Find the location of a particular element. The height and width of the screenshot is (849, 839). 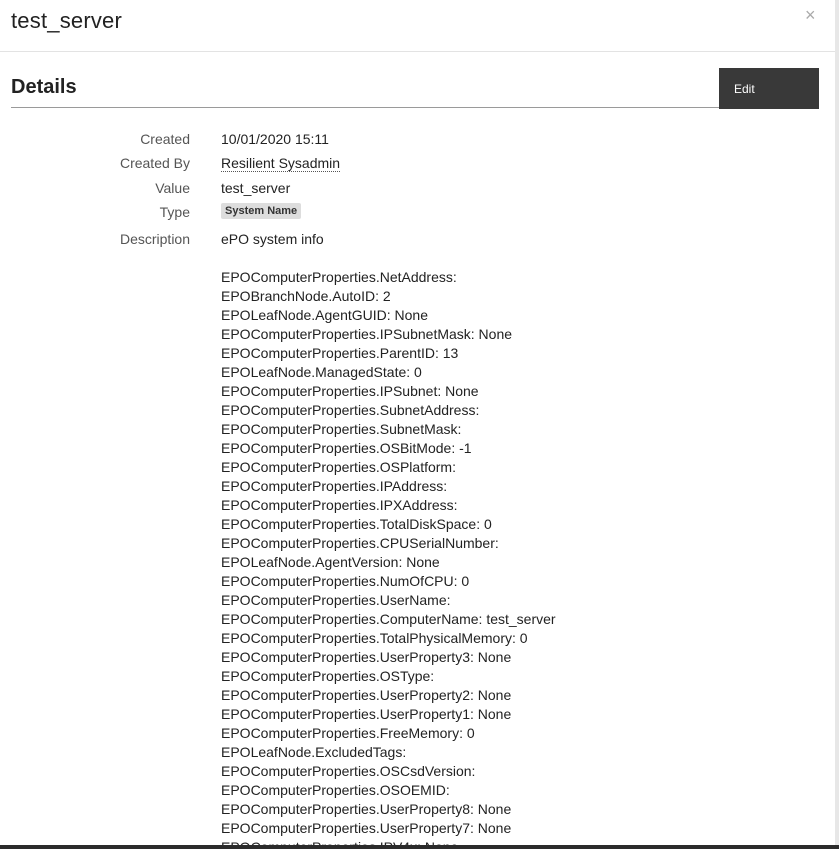

description-line is located at coordinates (388, 258).